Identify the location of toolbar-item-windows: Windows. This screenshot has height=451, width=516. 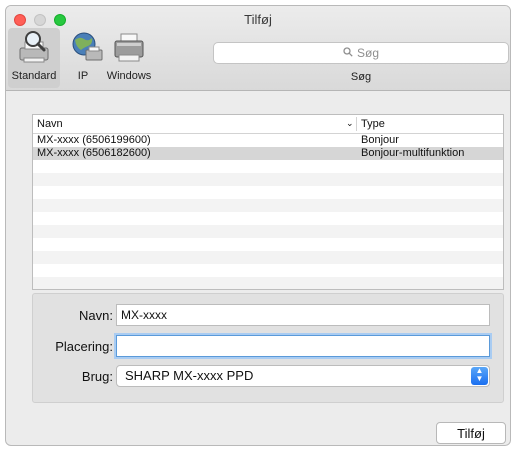
(129, 58).